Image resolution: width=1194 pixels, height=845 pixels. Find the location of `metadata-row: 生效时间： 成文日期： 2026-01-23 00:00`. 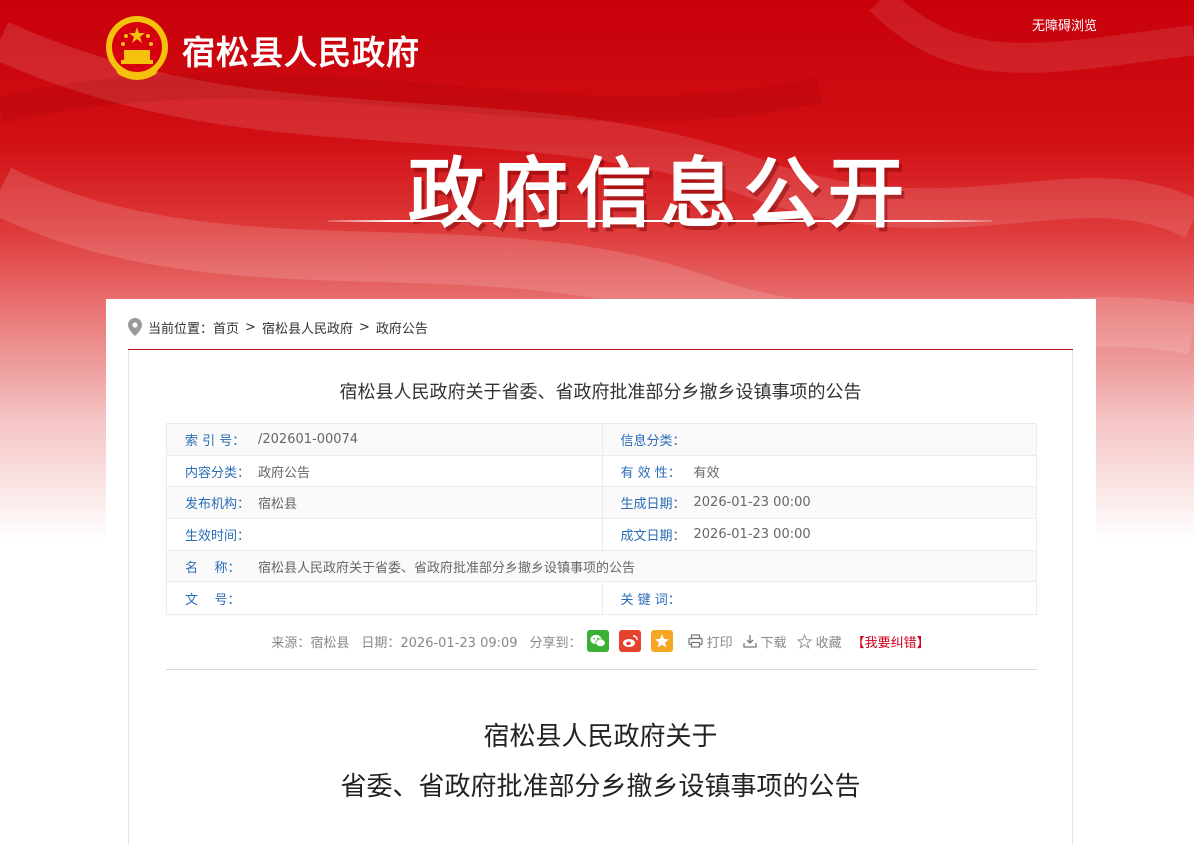

metadata-row: 生效时间： 成文日期： 2026-01-23 00:00 is located at coordinates (601, 535).